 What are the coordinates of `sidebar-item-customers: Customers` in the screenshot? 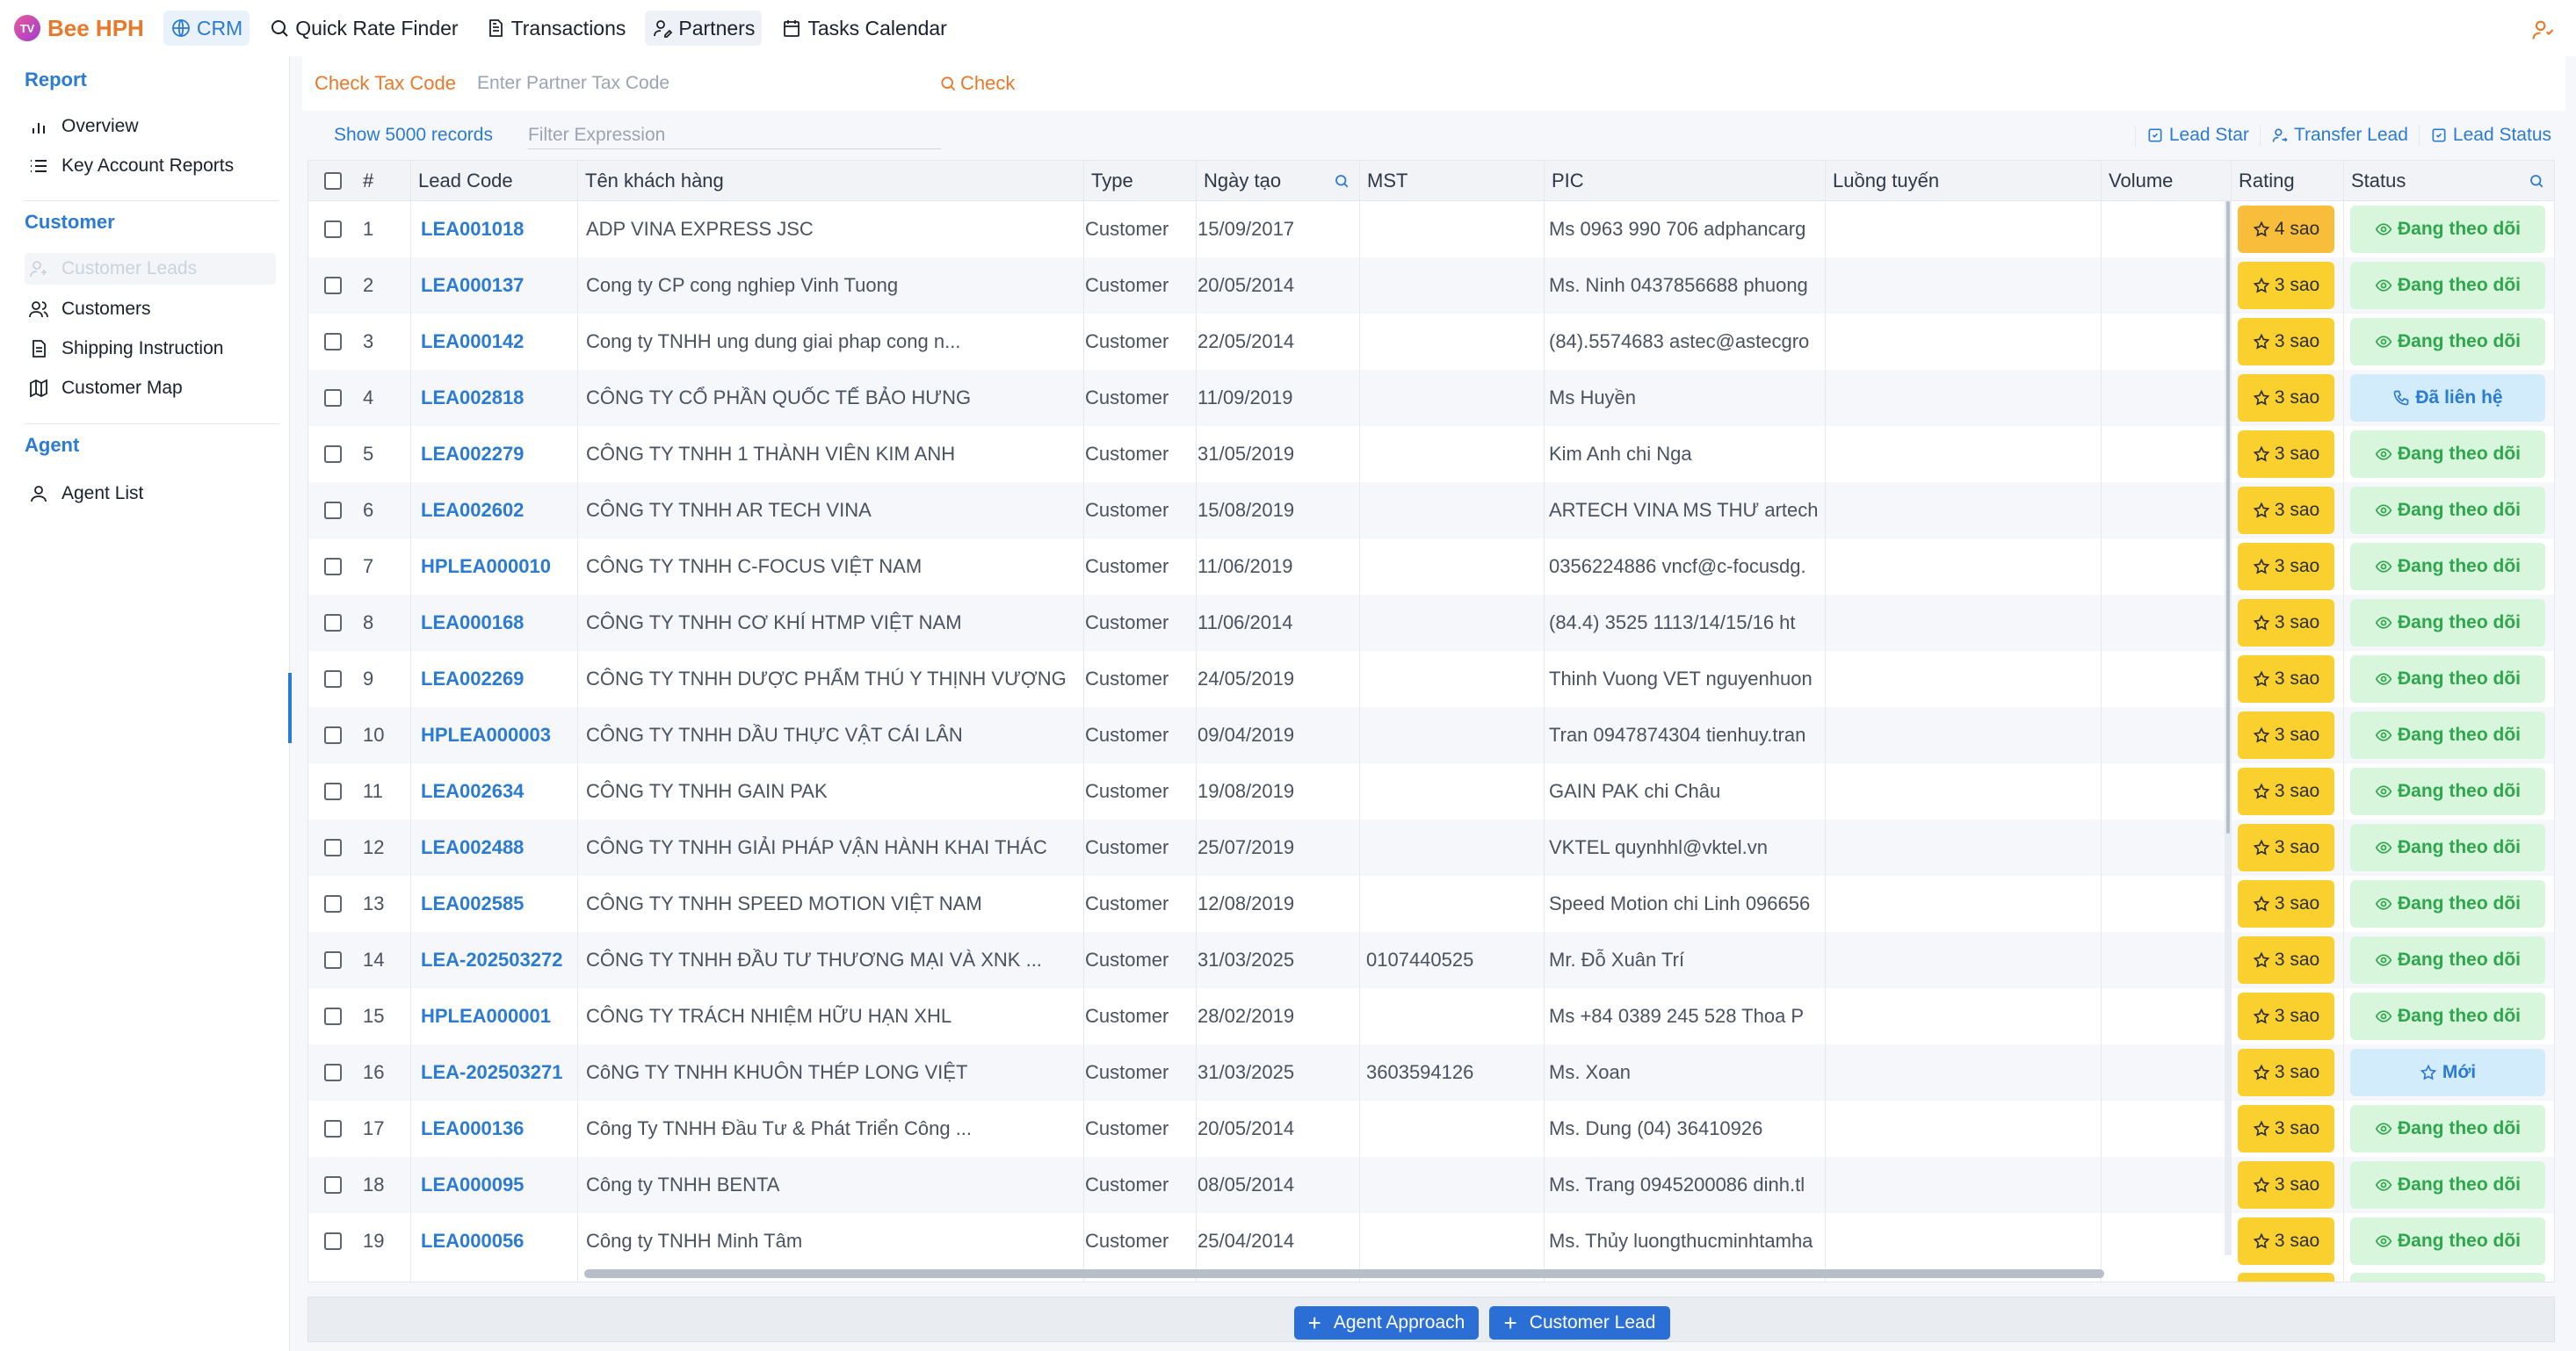 It's located at (153, 309).